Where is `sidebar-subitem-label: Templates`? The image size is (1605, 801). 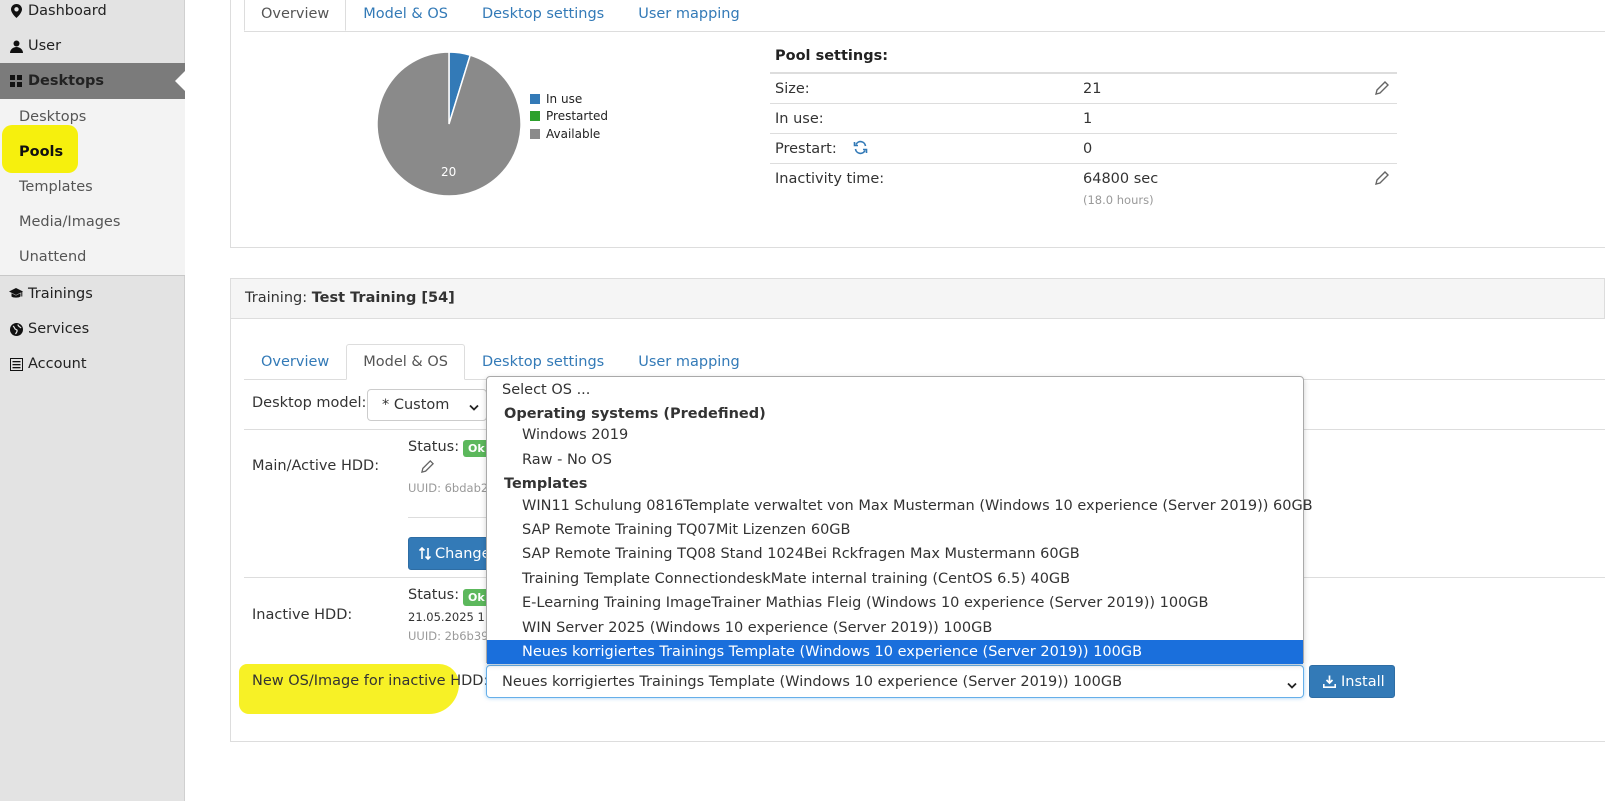 sidebar-subitem-label: Templates is located at coordinates (56, 187).